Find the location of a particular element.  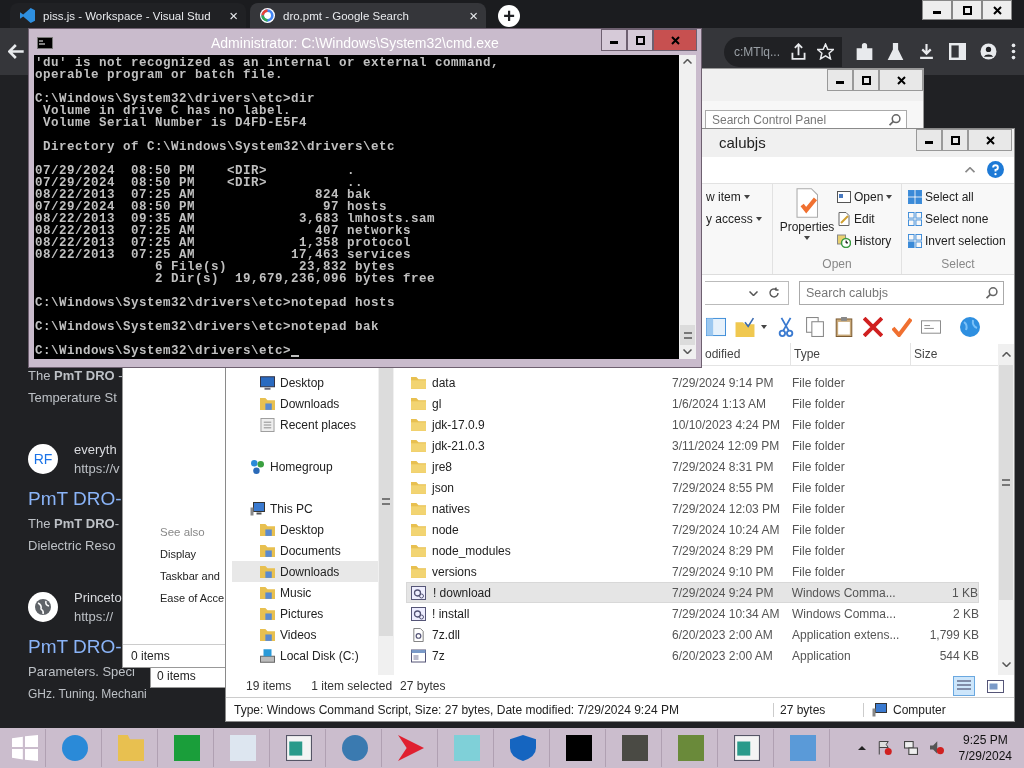

ribbon-button: y access is located at coordinates (734, 218).